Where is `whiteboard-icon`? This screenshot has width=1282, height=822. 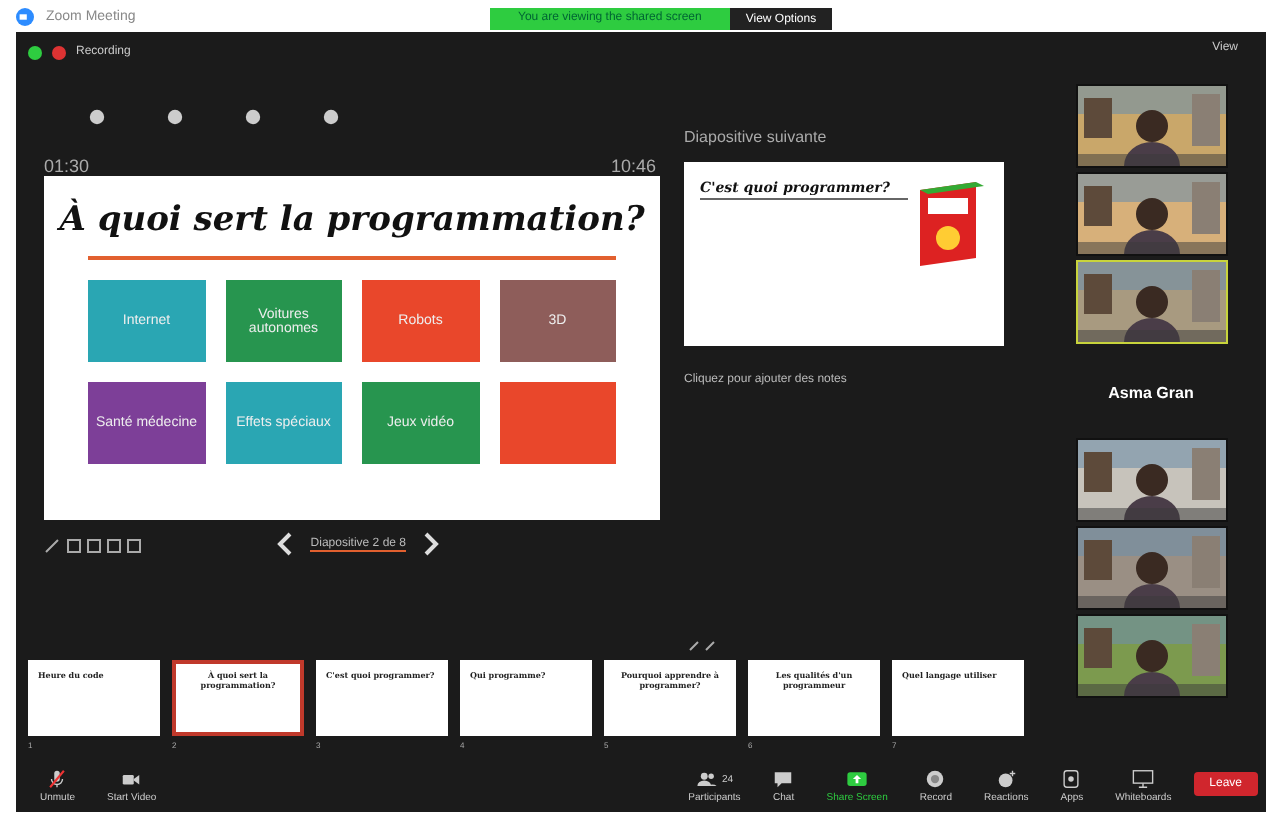 whiteboard-icon is located at coordinates (1143, 779).